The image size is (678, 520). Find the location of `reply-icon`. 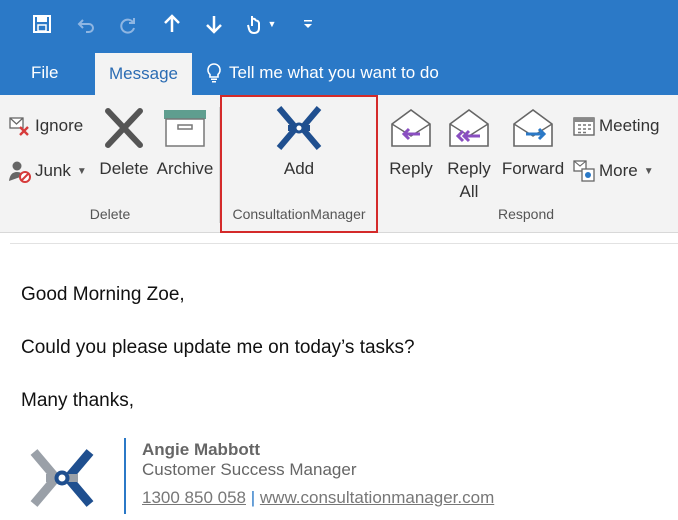

reply-icon is located at coordinates (411, 128).